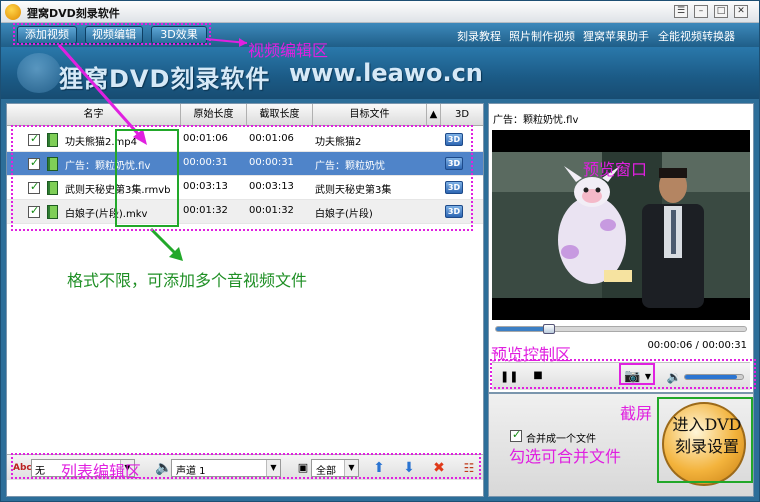 The image size is (760, 502). I want to click on annotation-screenshot: 截屏, so click(636, 413).